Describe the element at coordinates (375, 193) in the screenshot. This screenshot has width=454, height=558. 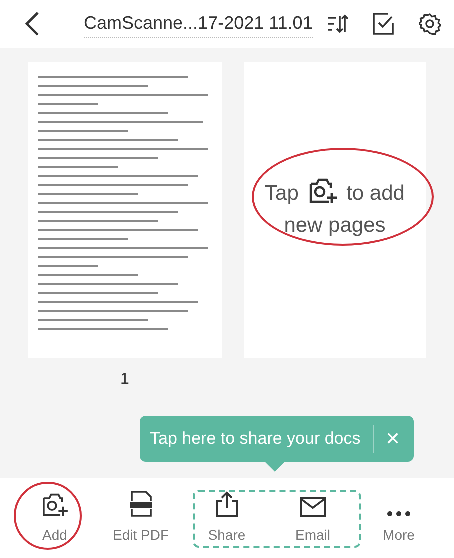
I see `add-hint-text: to add` at that location.